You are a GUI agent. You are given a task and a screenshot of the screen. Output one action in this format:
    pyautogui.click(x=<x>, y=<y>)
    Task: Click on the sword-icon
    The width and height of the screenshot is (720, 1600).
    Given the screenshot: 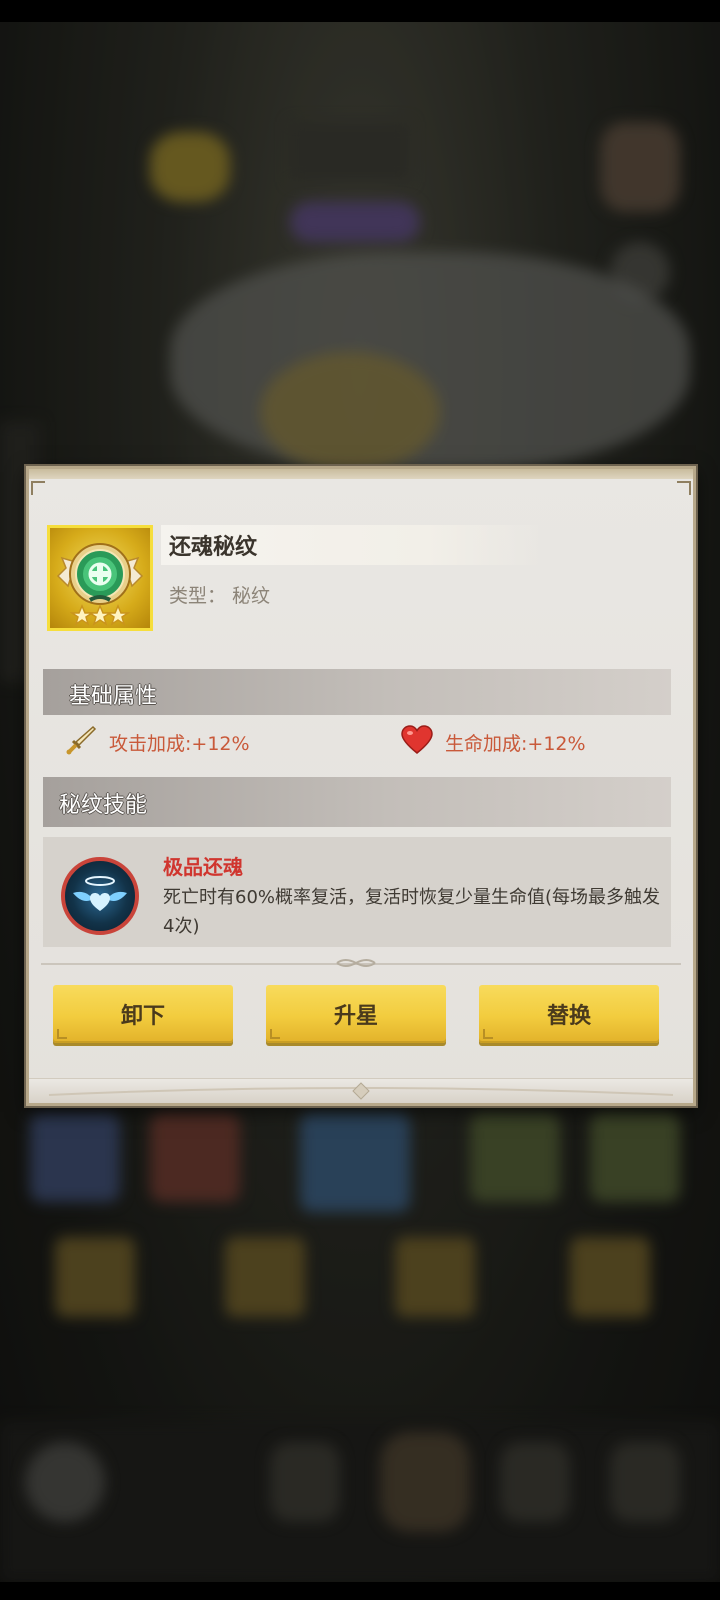 What is the action you would take?
    pyautogui.click(x=81, y=742)
    